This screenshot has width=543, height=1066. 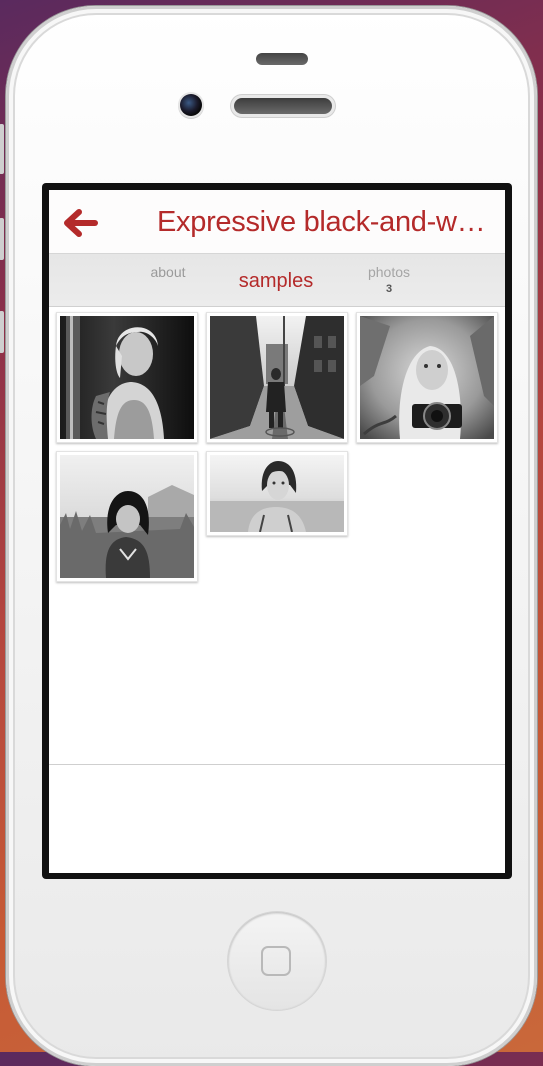 What do you see at coordinates (2, 332) in the screenshot?
I see `volume-down-button` at bounding box center [2, 332].